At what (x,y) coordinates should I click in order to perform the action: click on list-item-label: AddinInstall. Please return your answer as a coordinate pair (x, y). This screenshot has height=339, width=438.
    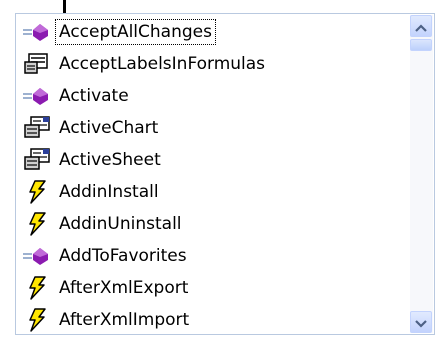
    Looking at the image, I should click on (109, 192).